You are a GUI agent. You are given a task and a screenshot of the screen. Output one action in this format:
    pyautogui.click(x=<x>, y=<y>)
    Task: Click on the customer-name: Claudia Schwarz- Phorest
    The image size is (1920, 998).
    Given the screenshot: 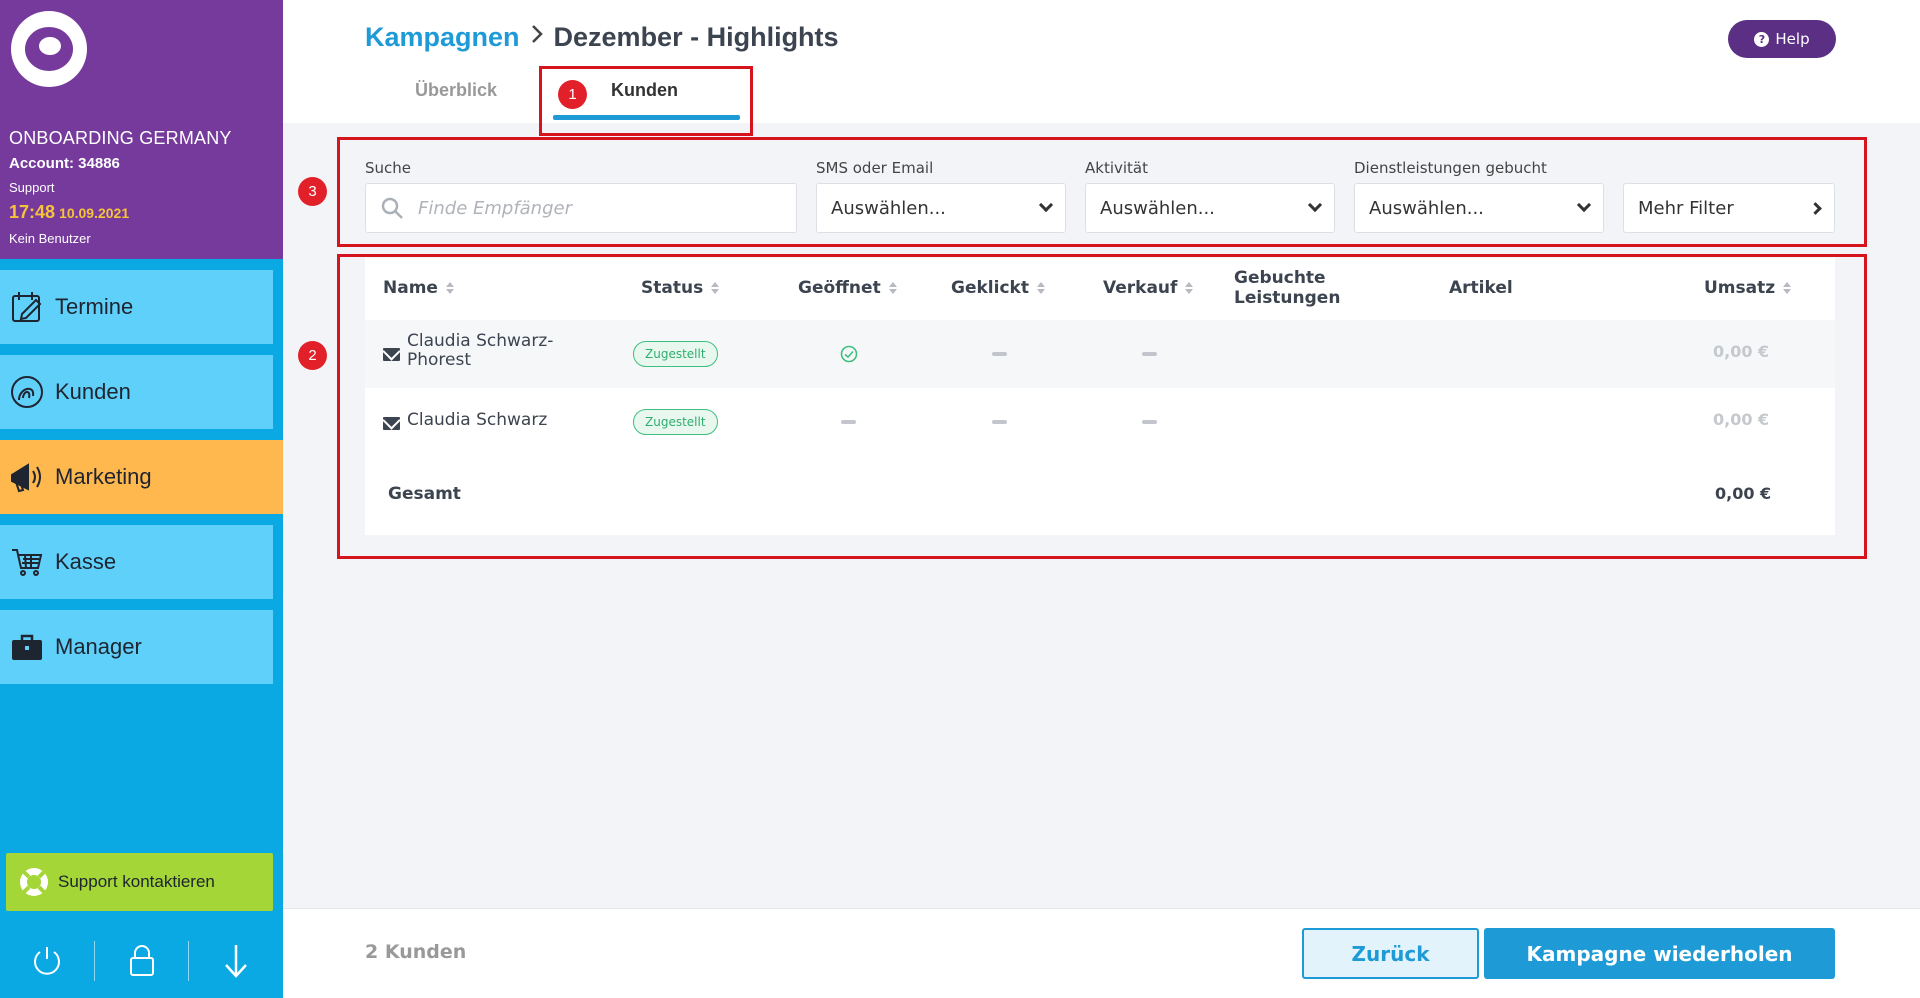 What is the action you would take?
    pyautogui.click(x=480, y=351)
    